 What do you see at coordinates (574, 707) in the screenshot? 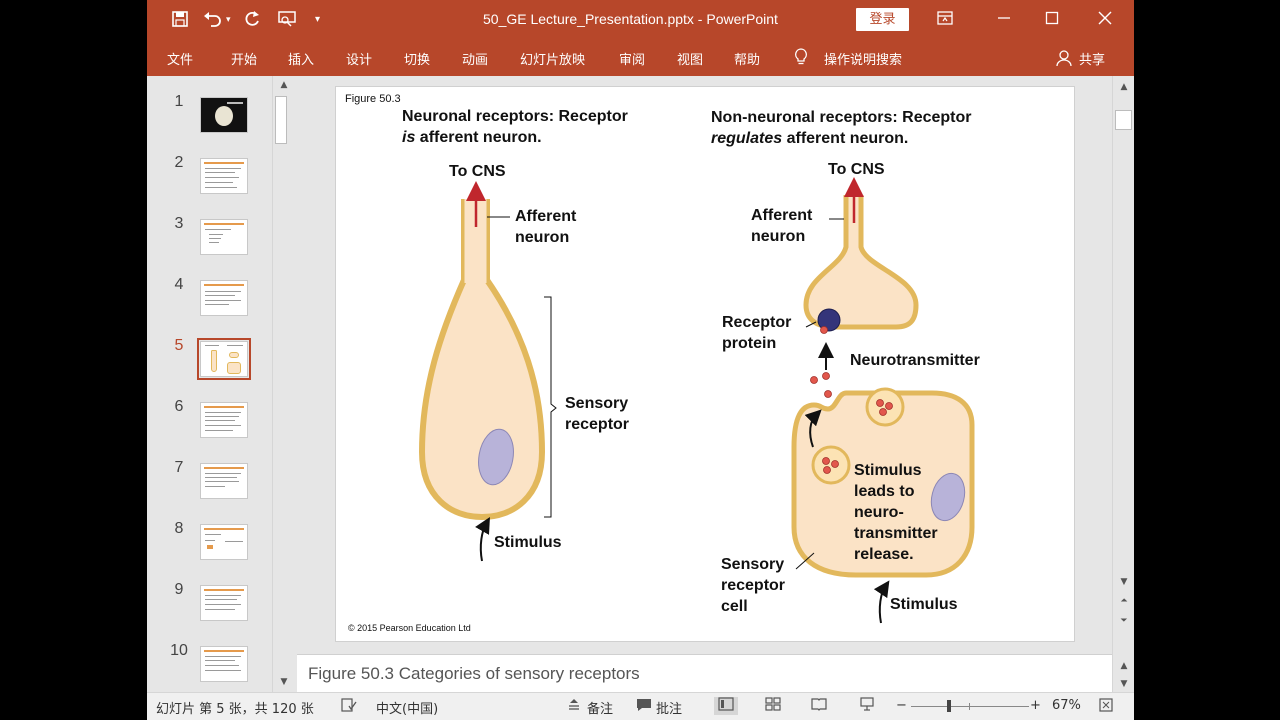
I see `notes-icon` at bounding box center [574, 707].